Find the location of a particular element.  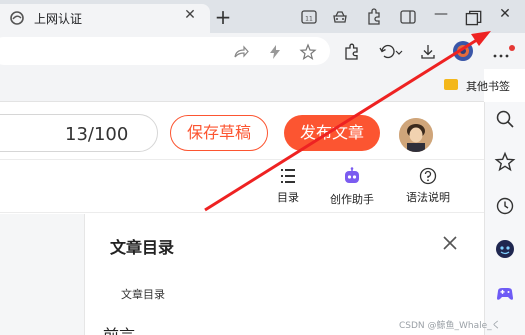

ai-assistant-button: 创作助手 is located at coordinates (352, 187).